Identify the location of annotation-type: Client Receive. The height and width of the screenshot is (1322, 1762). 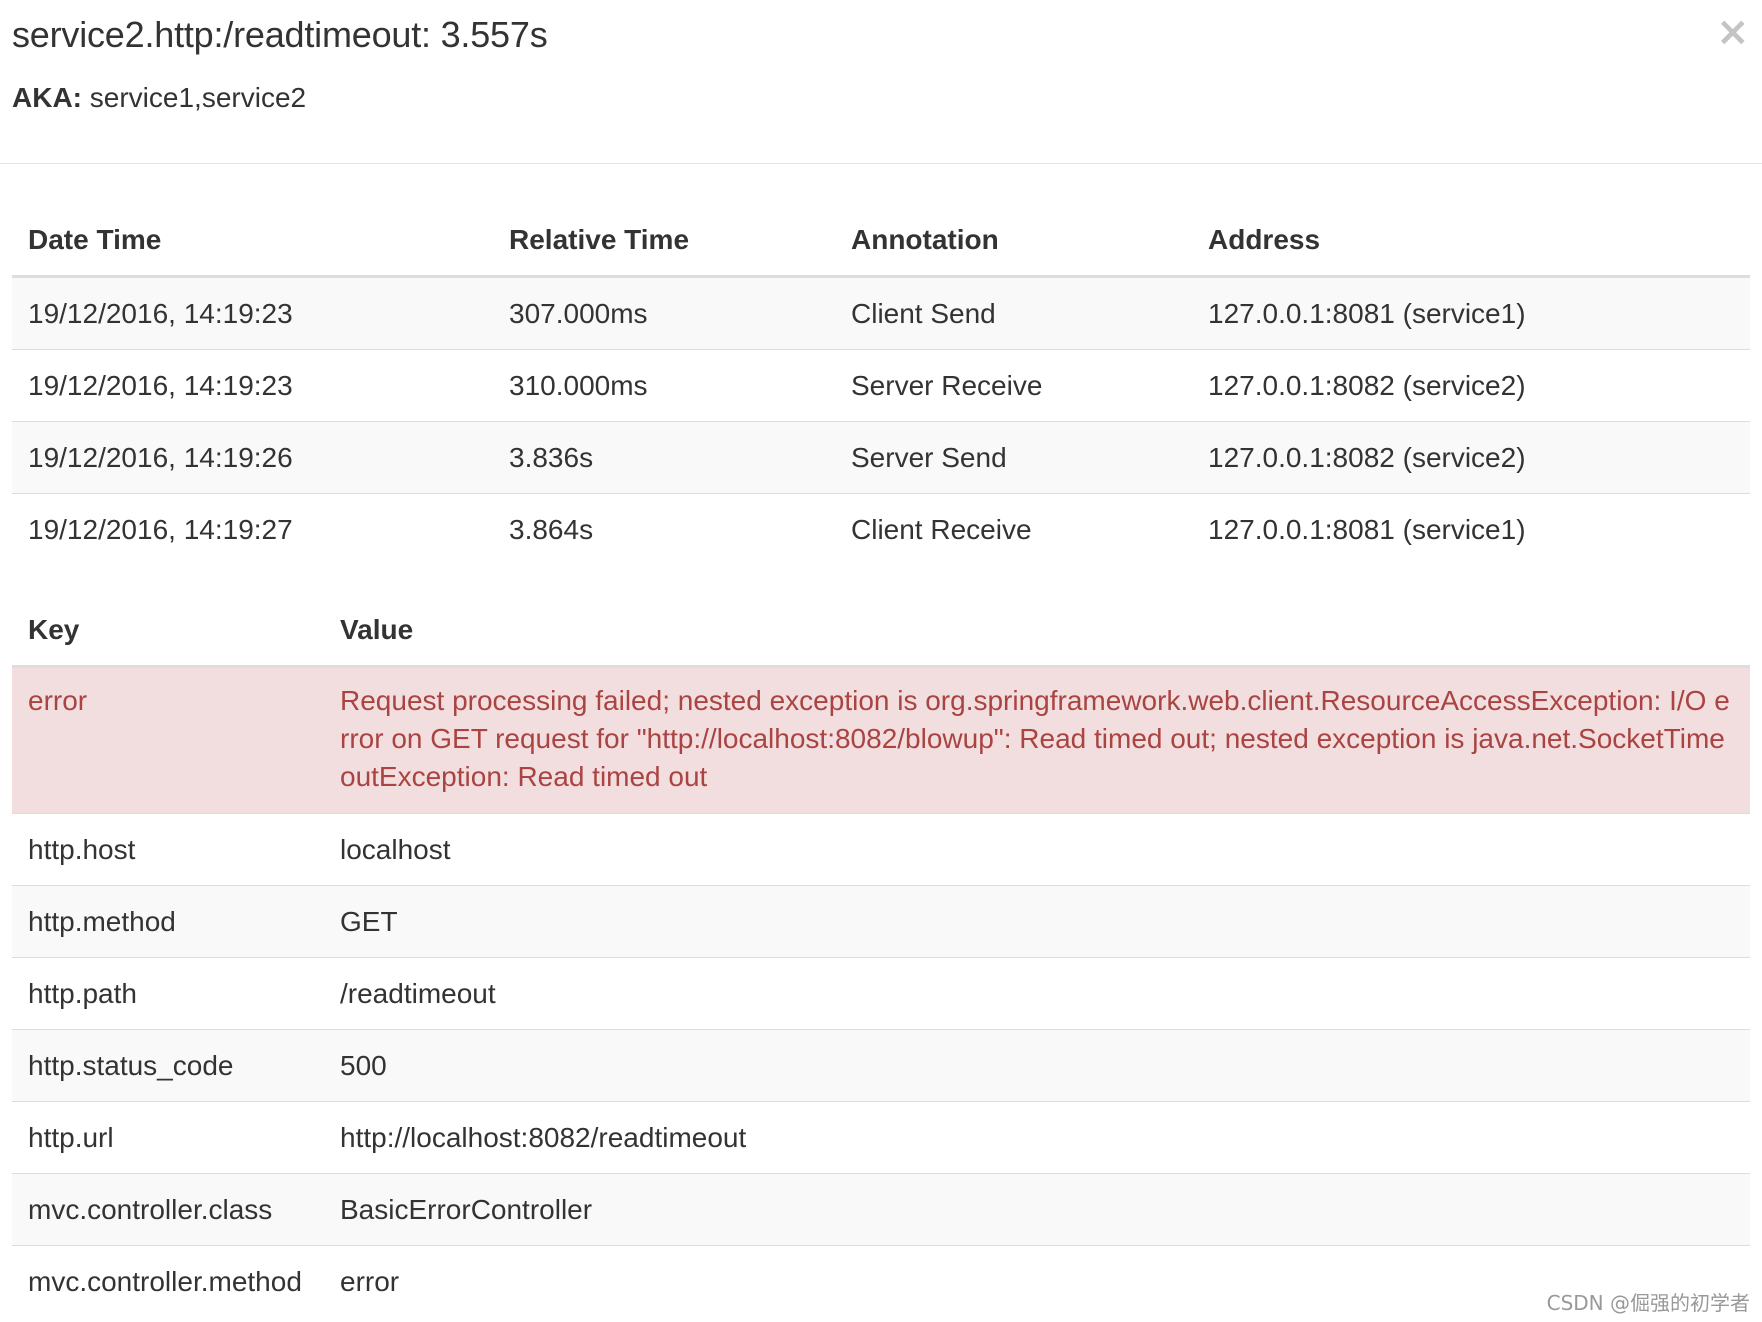
(1013, 529).